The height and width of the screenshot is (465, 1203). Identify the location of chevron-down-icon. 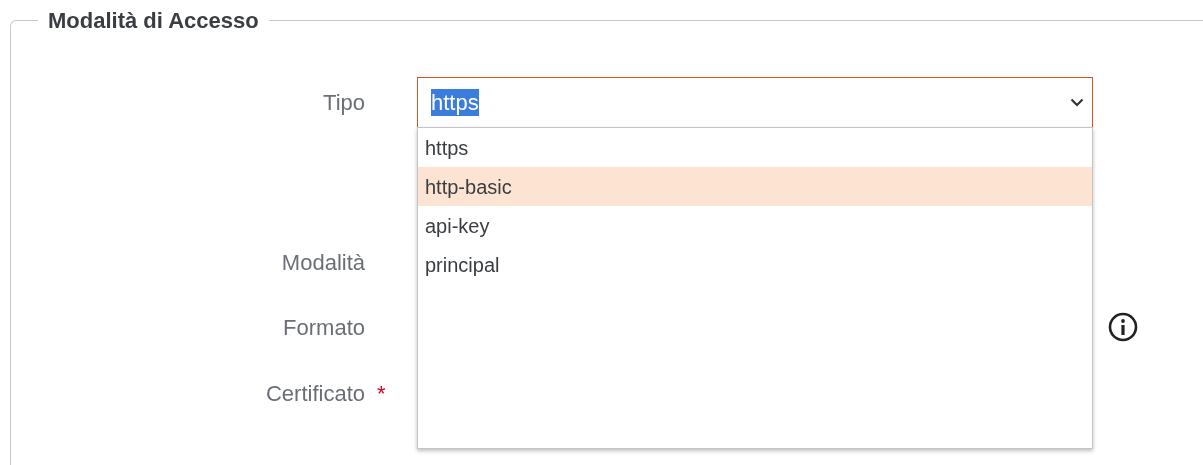
(1077, 102).